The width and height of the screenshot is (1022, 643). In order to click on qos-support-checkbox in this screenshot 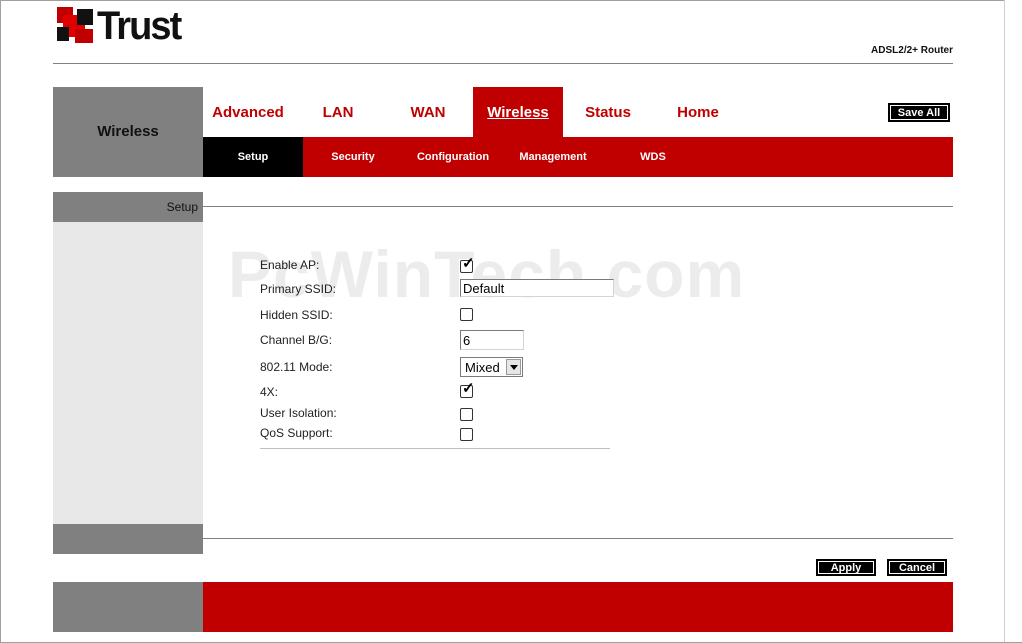, I will do `click(466, 434)`.